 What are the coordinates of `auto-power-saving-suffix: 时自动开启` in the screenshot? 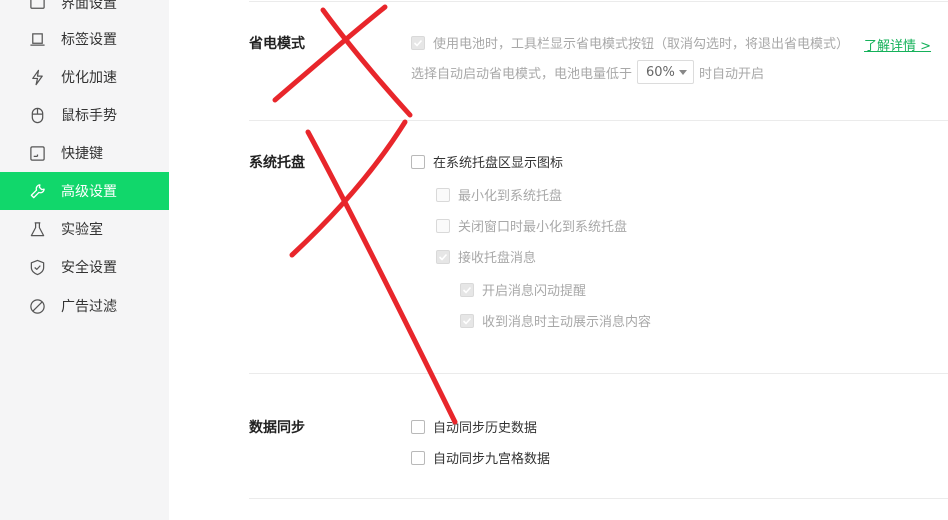 It's located at (732, 74).